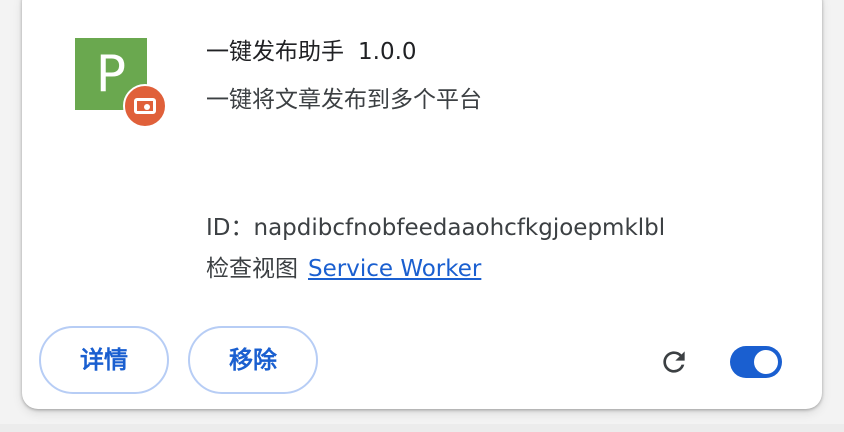 This screenshot has width=844, height=432. I want to click on inspect-views-label: 检查视图, so click(252, 269).